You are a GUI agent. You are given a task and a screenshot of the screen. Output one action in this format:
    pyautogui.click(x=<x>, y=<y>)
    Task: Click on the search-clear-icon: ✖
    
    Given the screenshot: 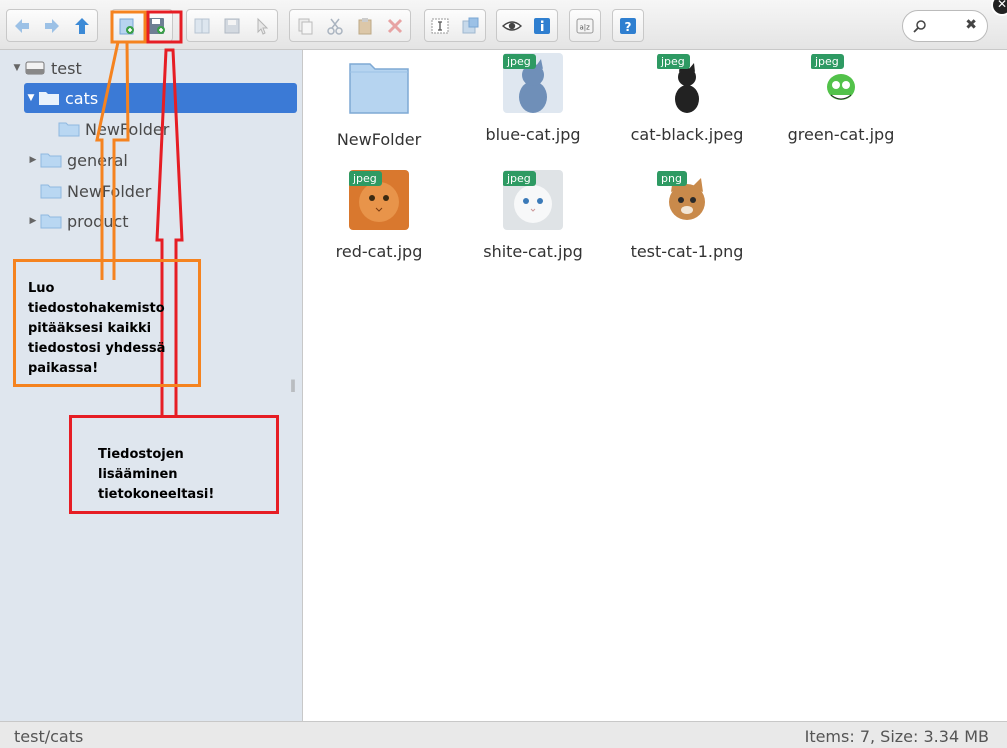 What is the action you would take?
    pyautogui.click(x=971, y=25)
    